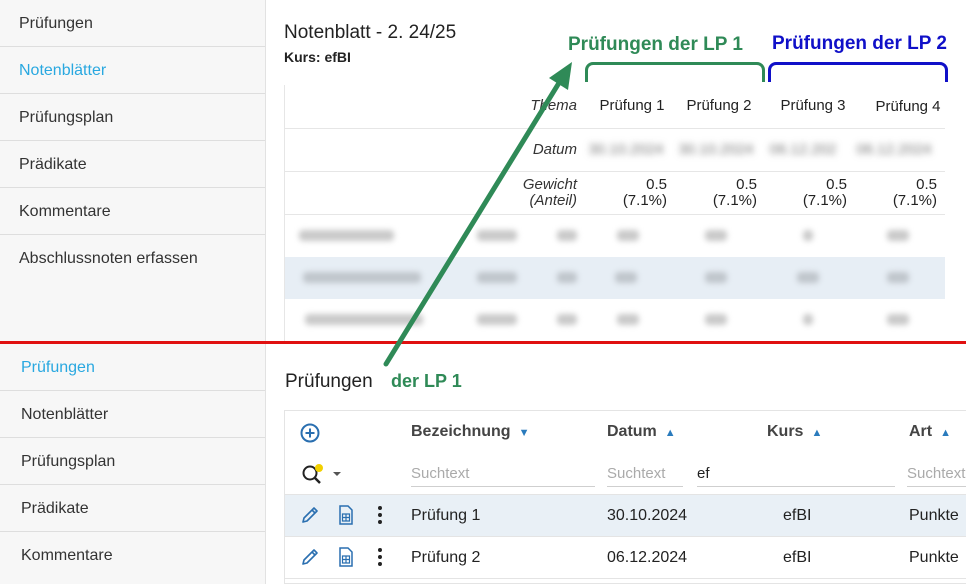 The image size is (966, 584). What do you see at coordinates (470, 432) in the screenshot?
I see `column-header-bezeichnung: Bezeichnung ▼` at bounding box center [470, 432].